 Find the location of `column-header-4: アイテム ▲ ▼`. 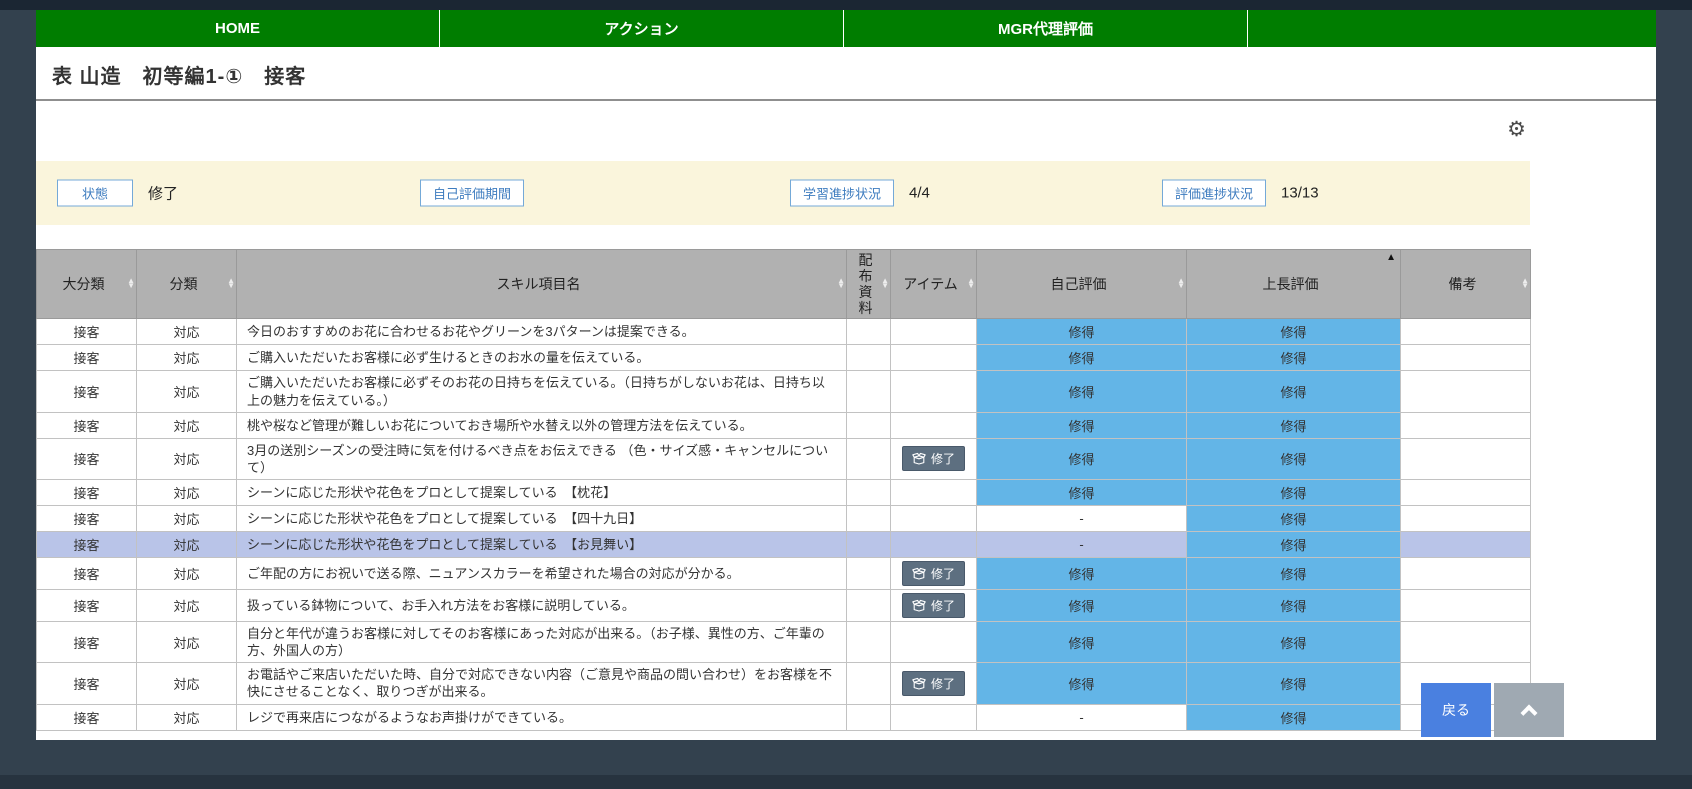

column-header-4: アイテム ▲ ▼ is located at coordinates (933, 284).